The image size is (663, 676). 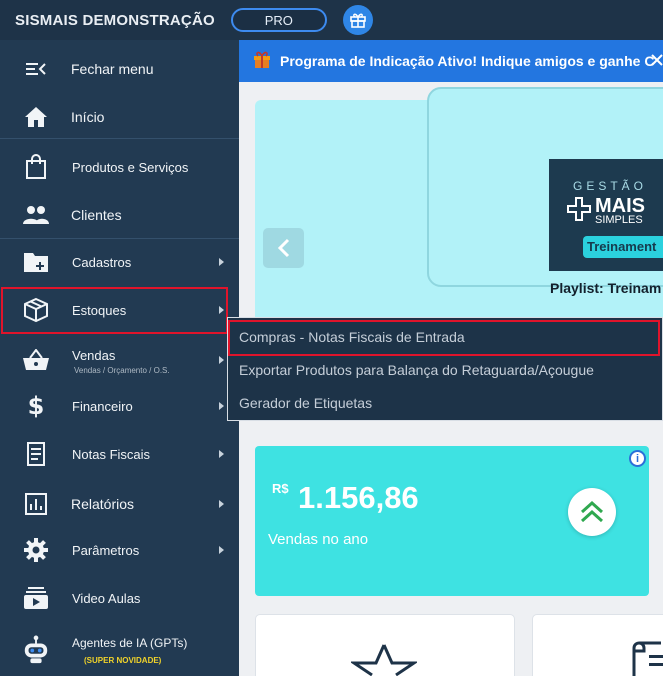 What do you see at coordinates (305, 403) in the screenshot?
I see `submenu-item-label-generator: Gerador de Etiquetas` at bounding box center [305, 403].